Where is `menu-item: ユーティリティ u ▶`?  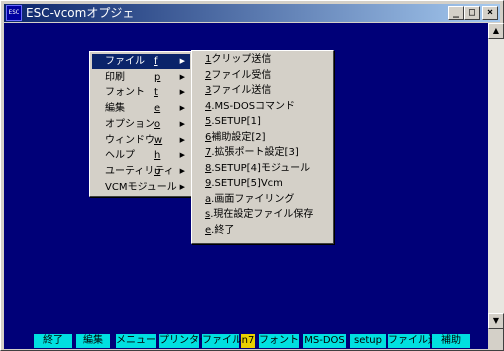 menu-item: ユーティリティ u ▶ is located at coordinates (141, 171).